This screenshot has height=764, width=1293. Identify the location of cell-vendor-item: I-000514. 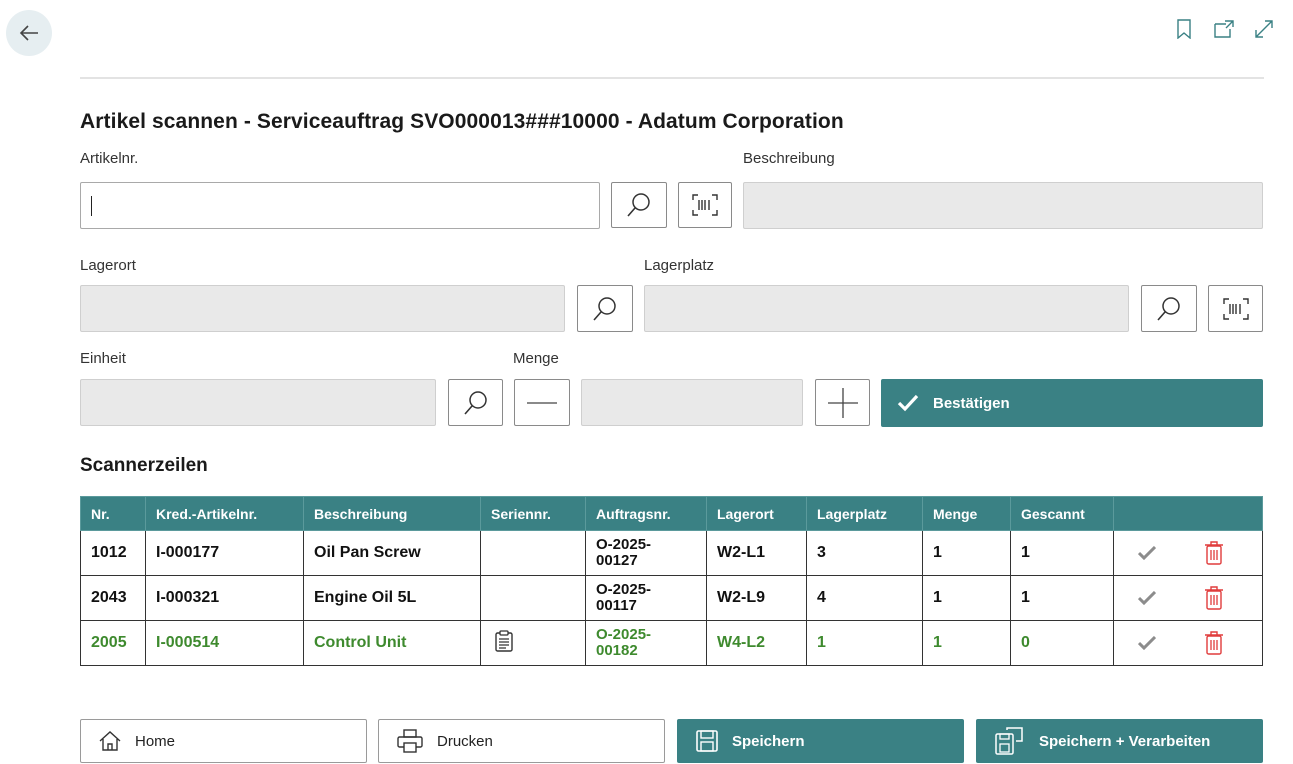
(224, 643).